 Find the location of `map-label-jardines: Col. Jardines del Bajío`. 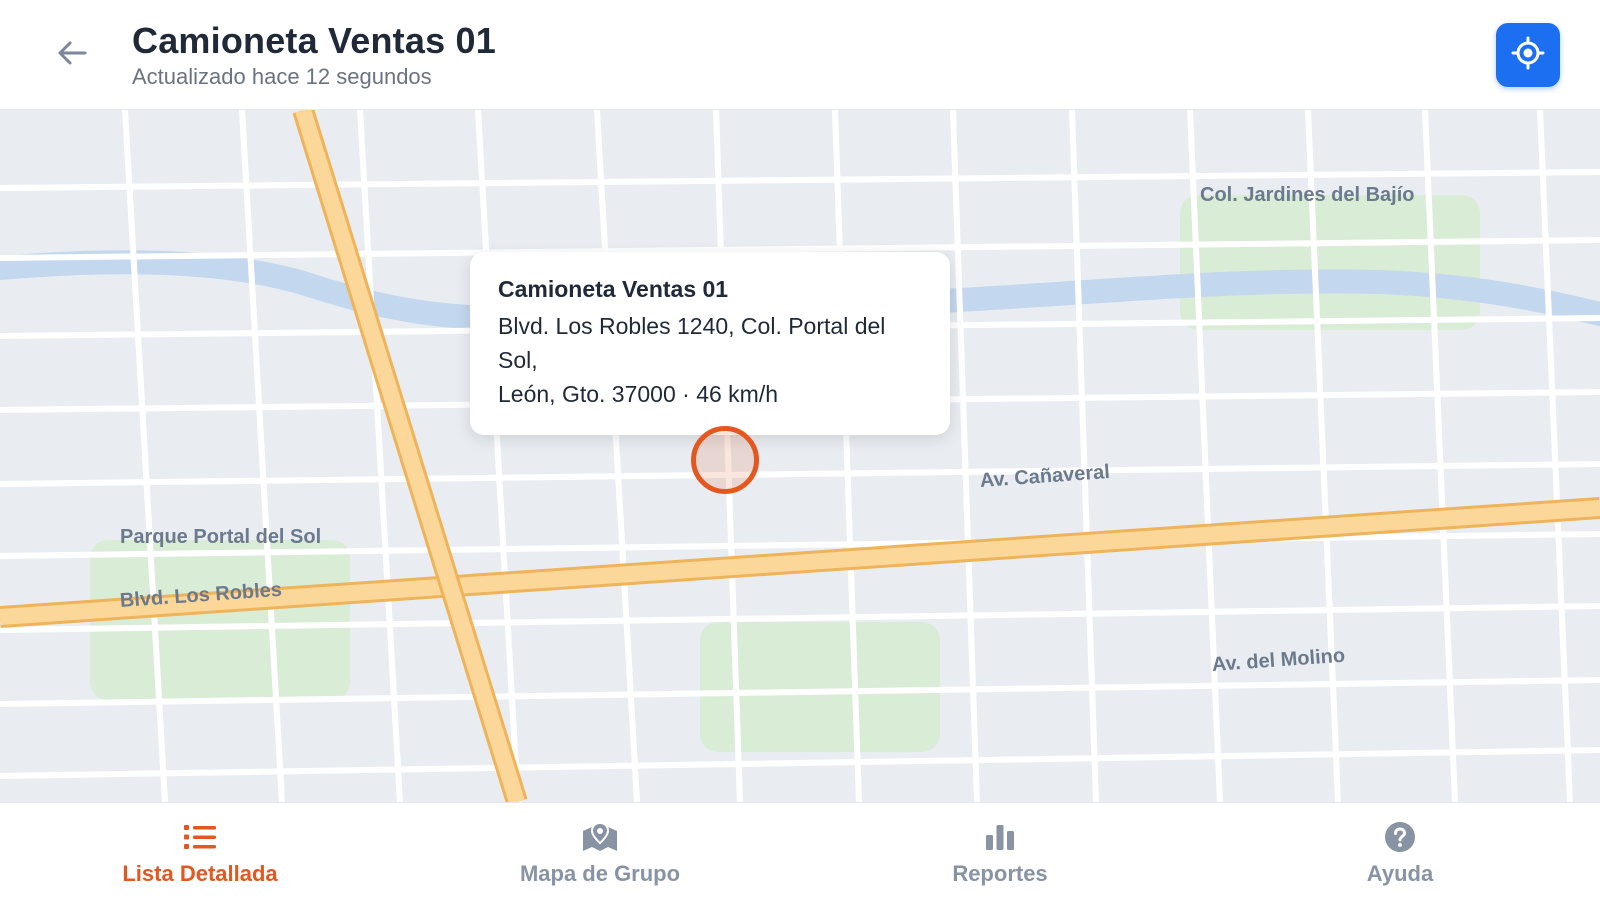

map-label-jardines: Col. Jardines del Bajío is located at coordinates (1307, 195).